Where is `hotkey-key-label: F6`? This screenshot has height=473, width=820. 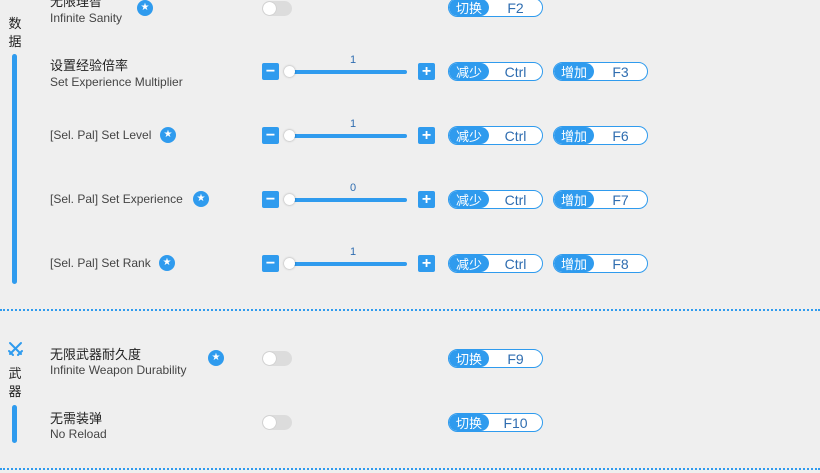
hotkey-key-label: F6 is located at coordinates (620, 135).